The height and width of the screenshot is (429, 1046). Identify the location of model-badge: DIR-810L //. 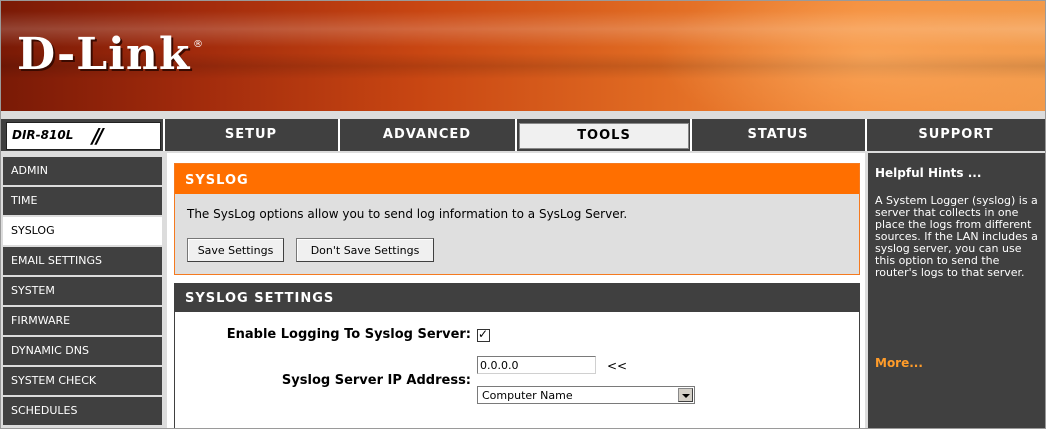
(83, 136).